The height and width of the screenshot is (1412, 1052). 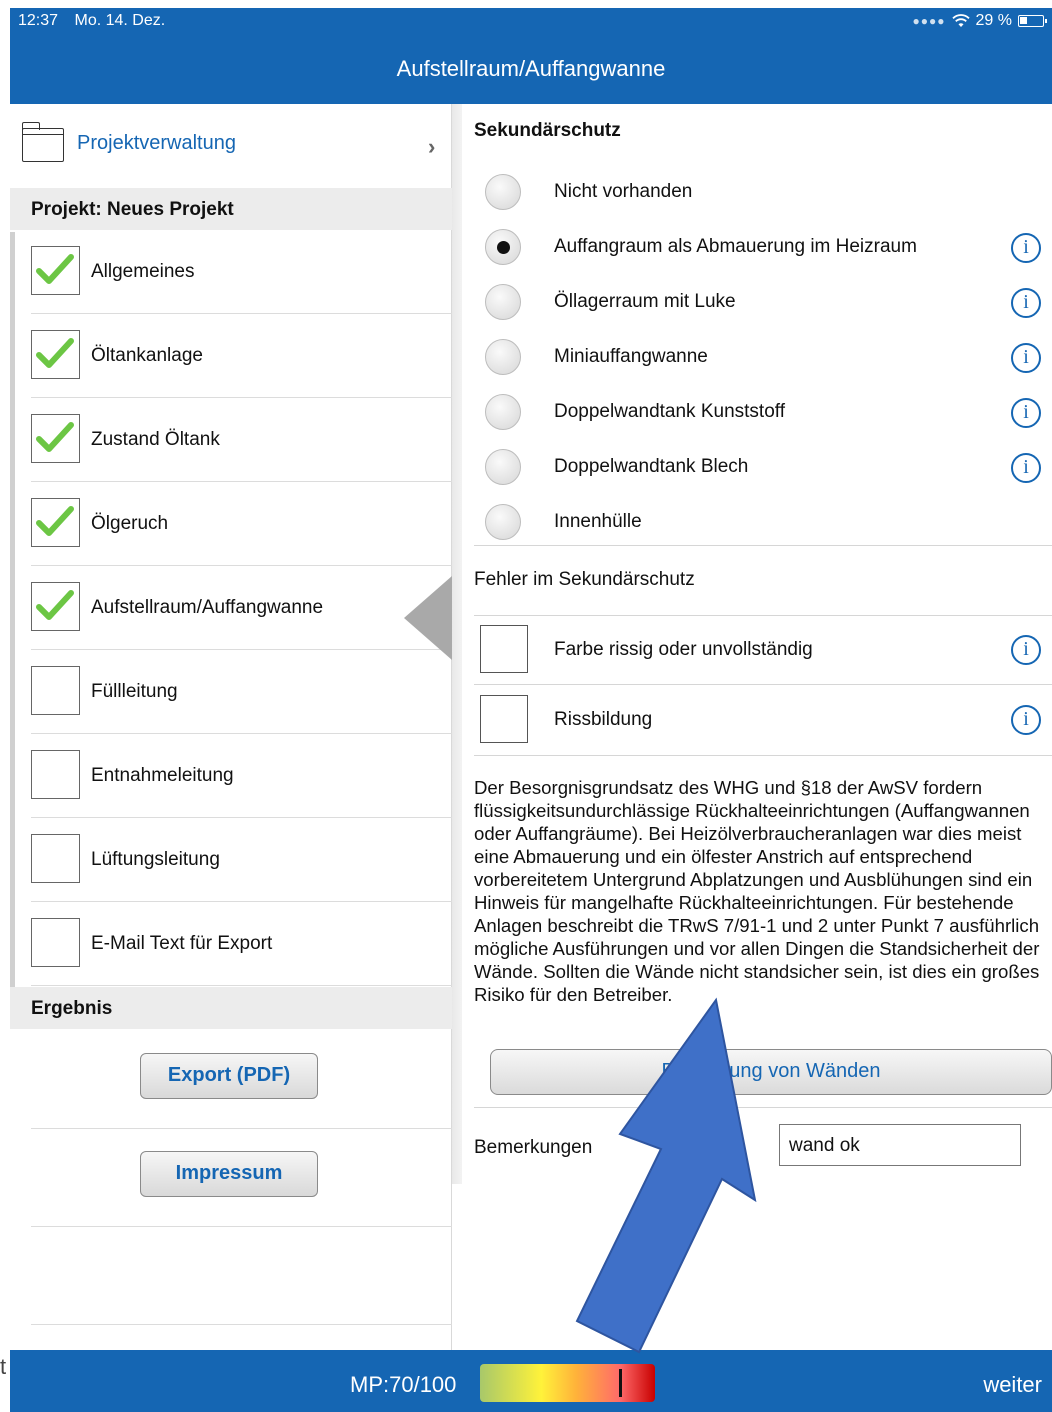 I want to click on wifi-icon, so click(x=960, y=20).